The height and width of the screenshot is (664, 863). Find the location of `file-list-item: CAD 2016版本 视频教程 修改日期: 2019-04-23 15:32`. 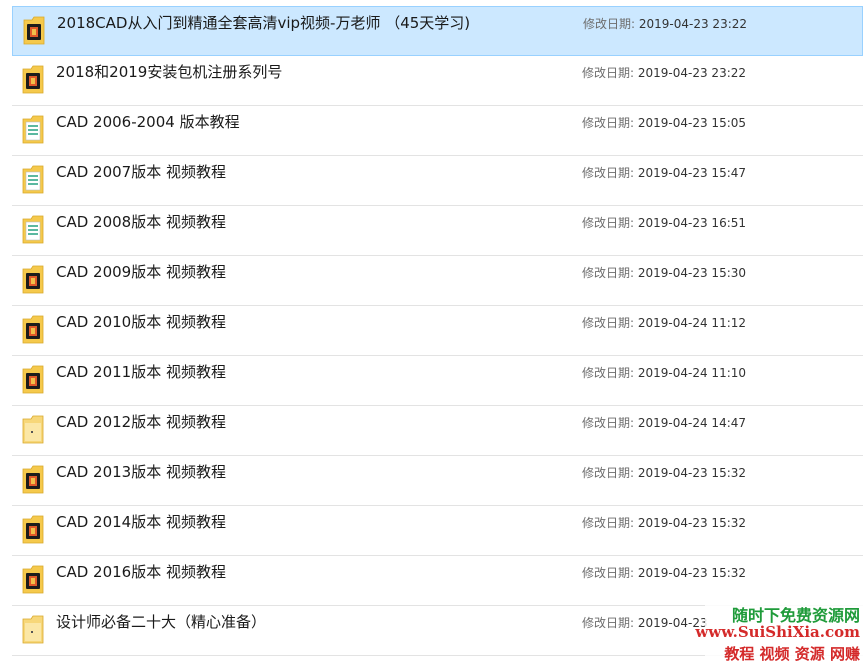

file-list-item: CAD 2016版本 视频教程 修改日期: 2019-04-23 15:32 is located at coordinates (437, 581).